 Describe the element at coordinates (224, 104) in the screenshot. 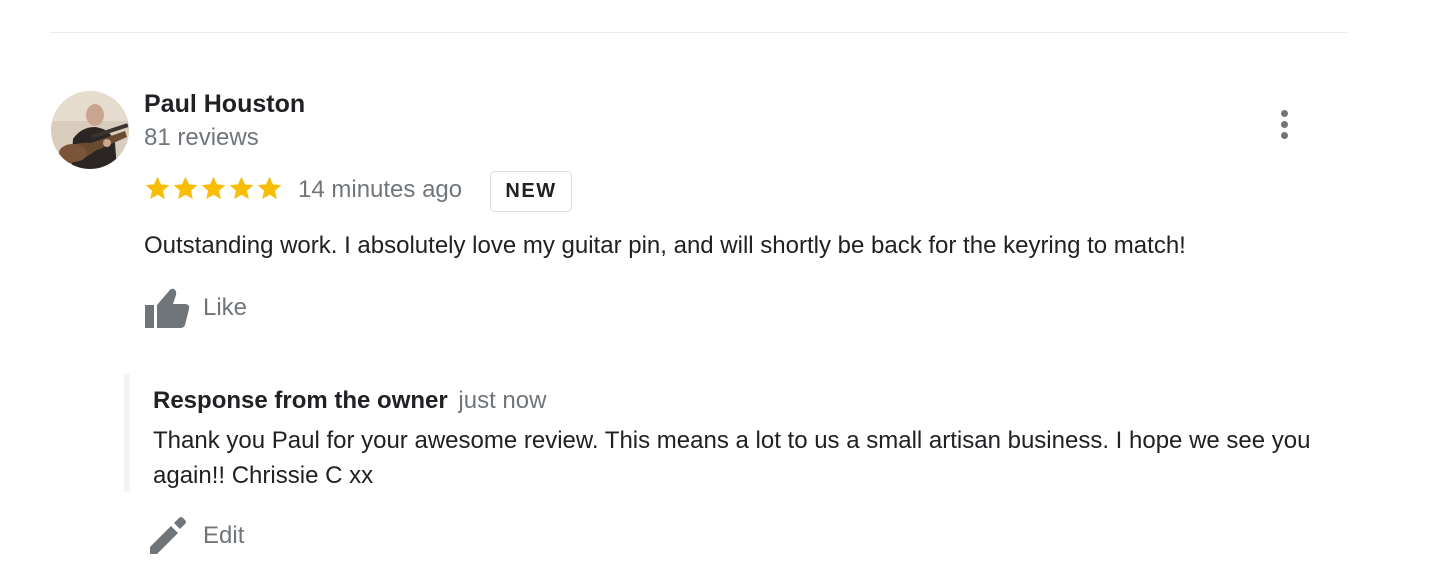

I see `reviewer-name: Paul Houston` at that location.